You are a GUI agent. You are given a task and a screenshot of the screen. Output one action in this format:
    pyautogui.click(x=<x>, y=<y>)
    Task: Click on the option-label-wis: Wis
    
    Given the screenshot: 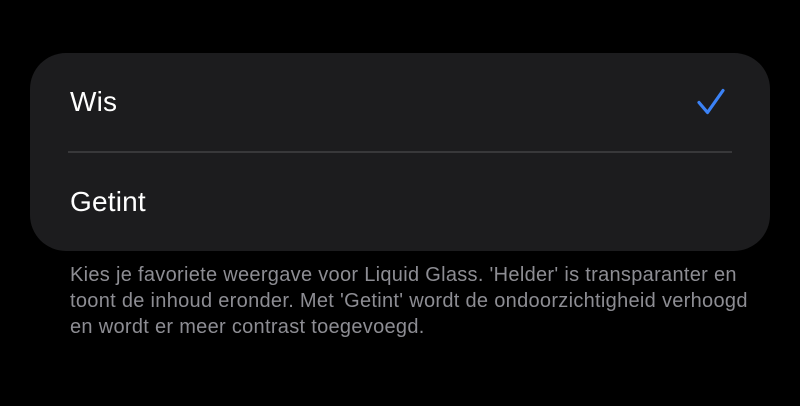 What is the action you would take?
    pyautogui.click(x=94, y=101)
    